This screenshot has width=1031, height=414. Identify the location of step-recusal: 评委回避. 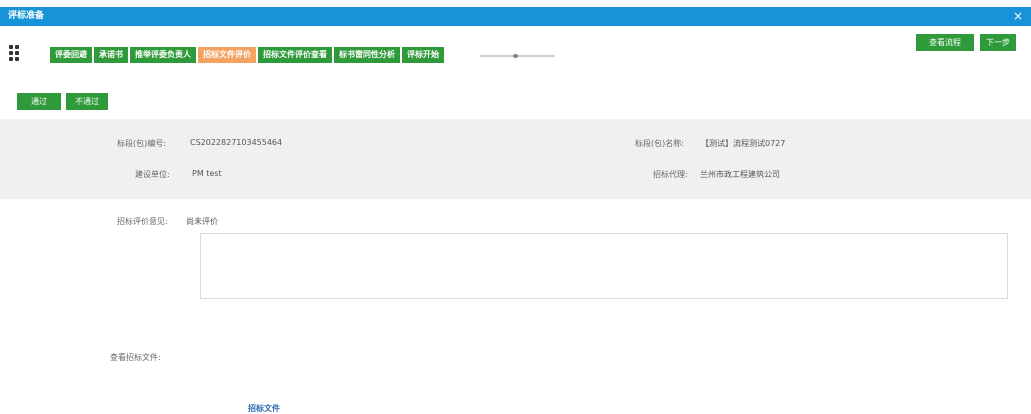
(71, 55).